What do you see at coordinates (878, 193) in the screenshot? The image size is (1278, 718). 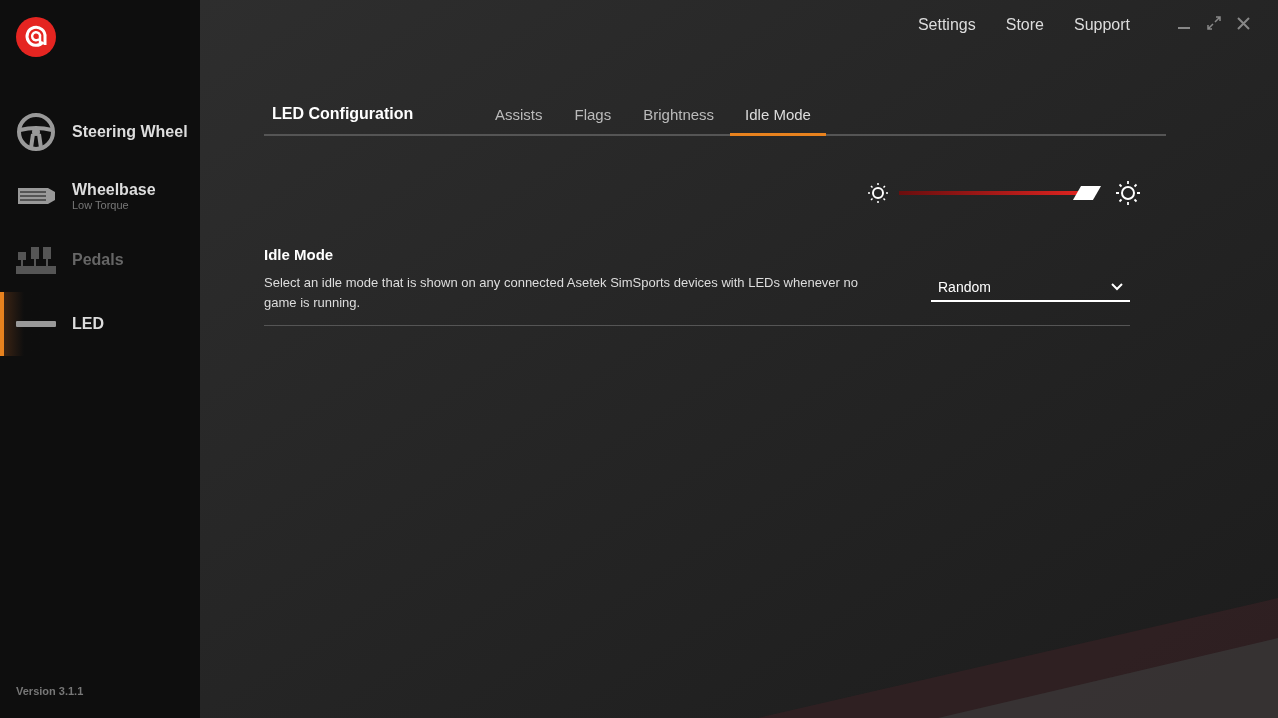 I see `sun-small-icon` at bounding box center [878, 193].